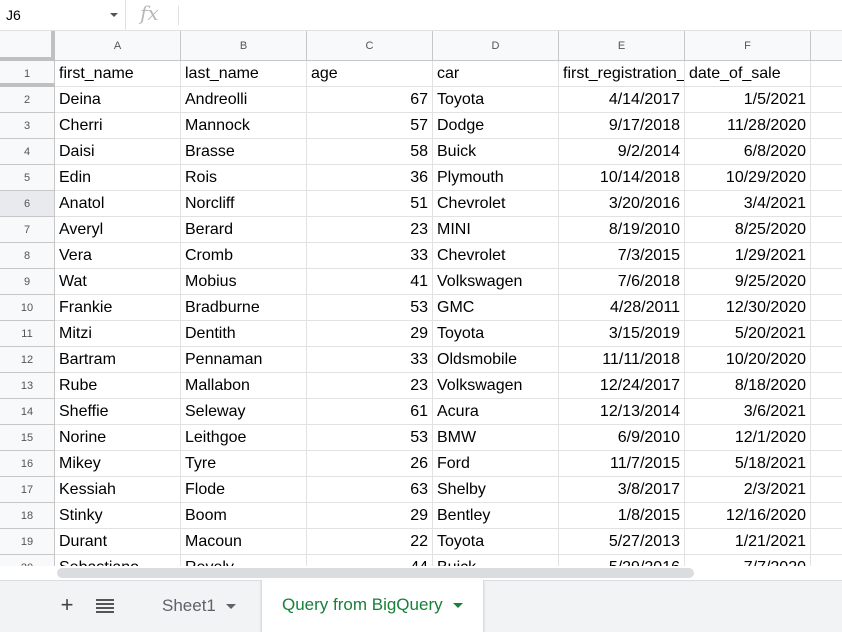  Describe the element at coordinates (244, 152) in the screenshot. I see `data-cell: Brasse` at that location.